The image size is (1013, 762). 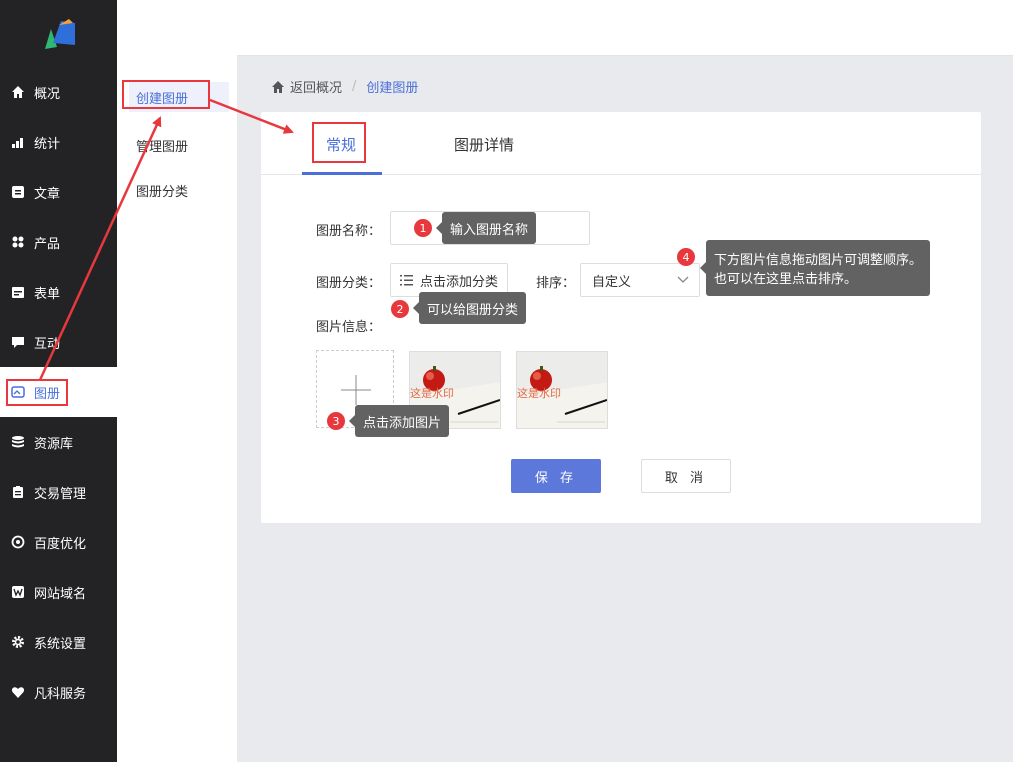 What do you see at coordinates (47, 94) in the screenshot?
I see `sidebar-item-label: 概况` at bounding box center [47, 94].